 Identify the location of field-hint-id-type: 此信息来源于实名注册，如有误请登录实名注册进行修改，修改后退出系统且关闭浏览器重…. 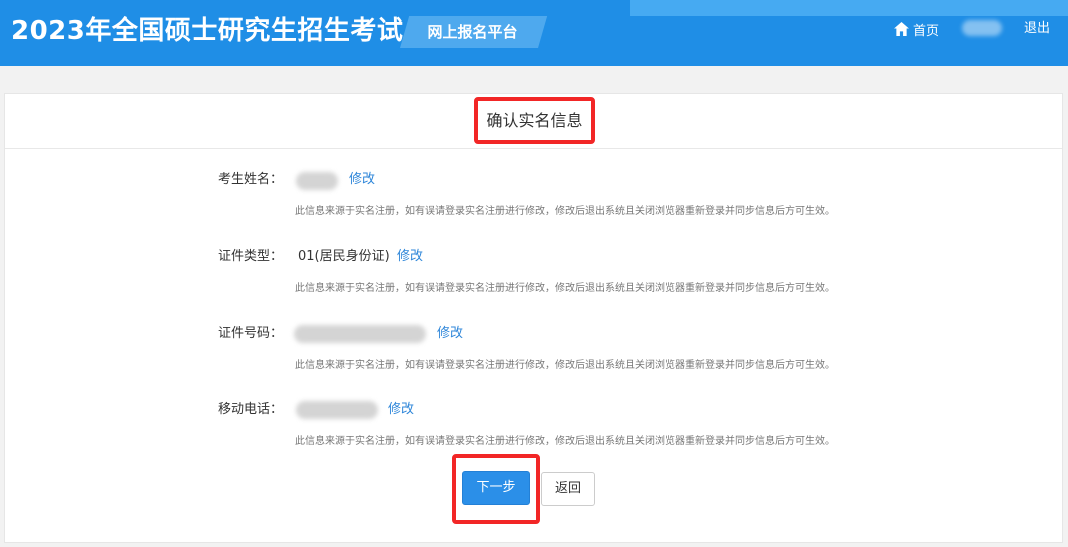
(565, 288).